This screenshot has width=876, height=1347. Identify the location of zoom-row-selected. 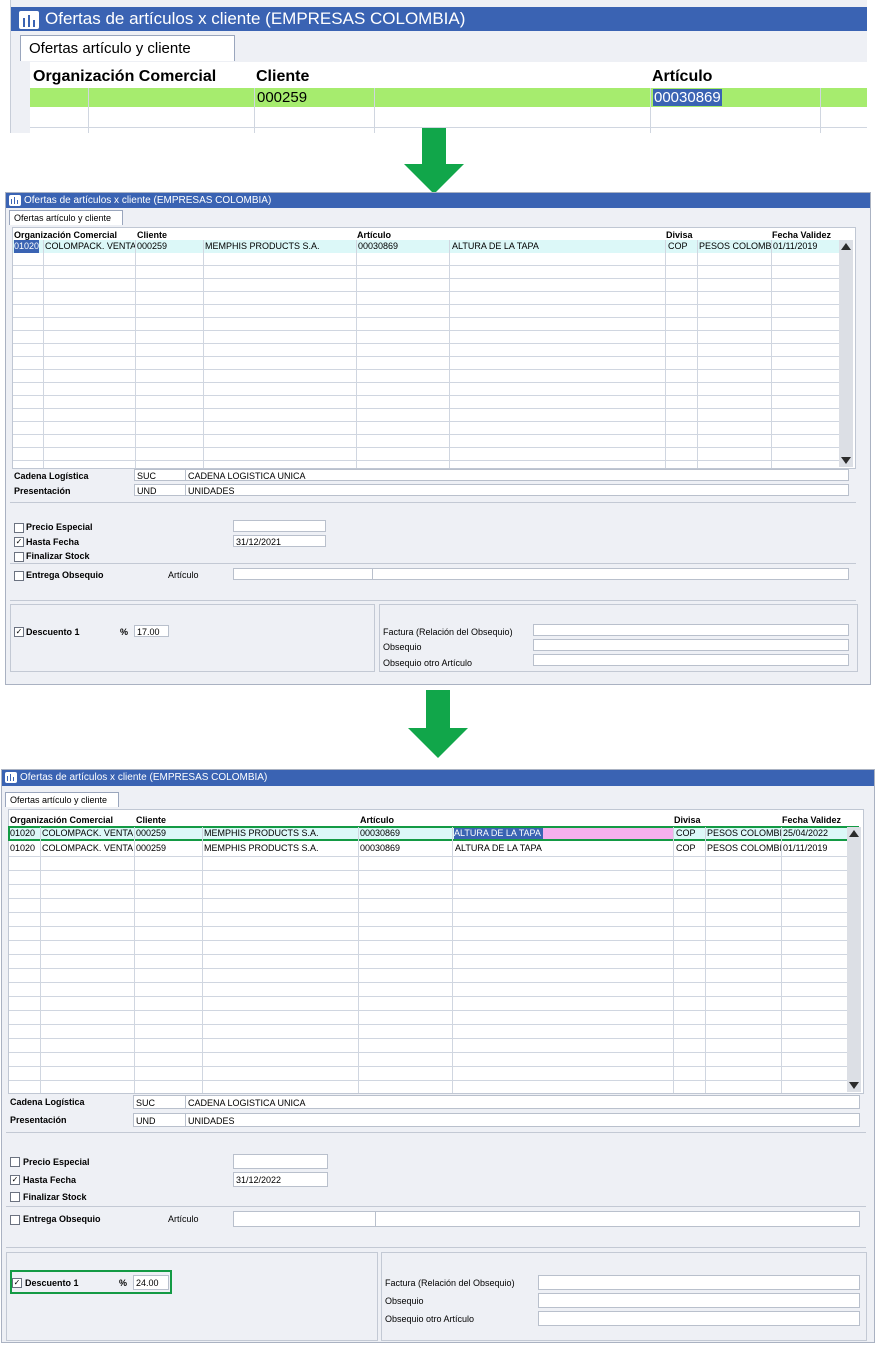
(448, 97).